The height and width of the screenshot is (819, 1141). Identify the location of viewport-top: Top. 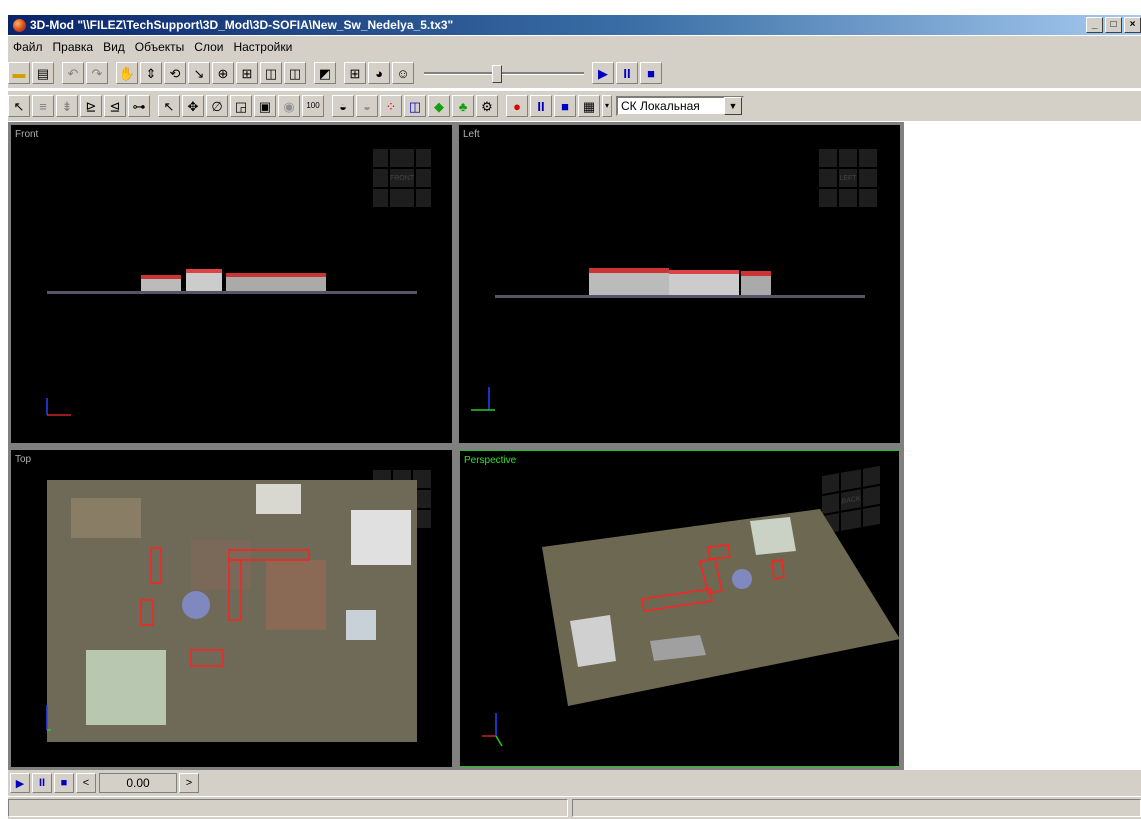
(231, 608).